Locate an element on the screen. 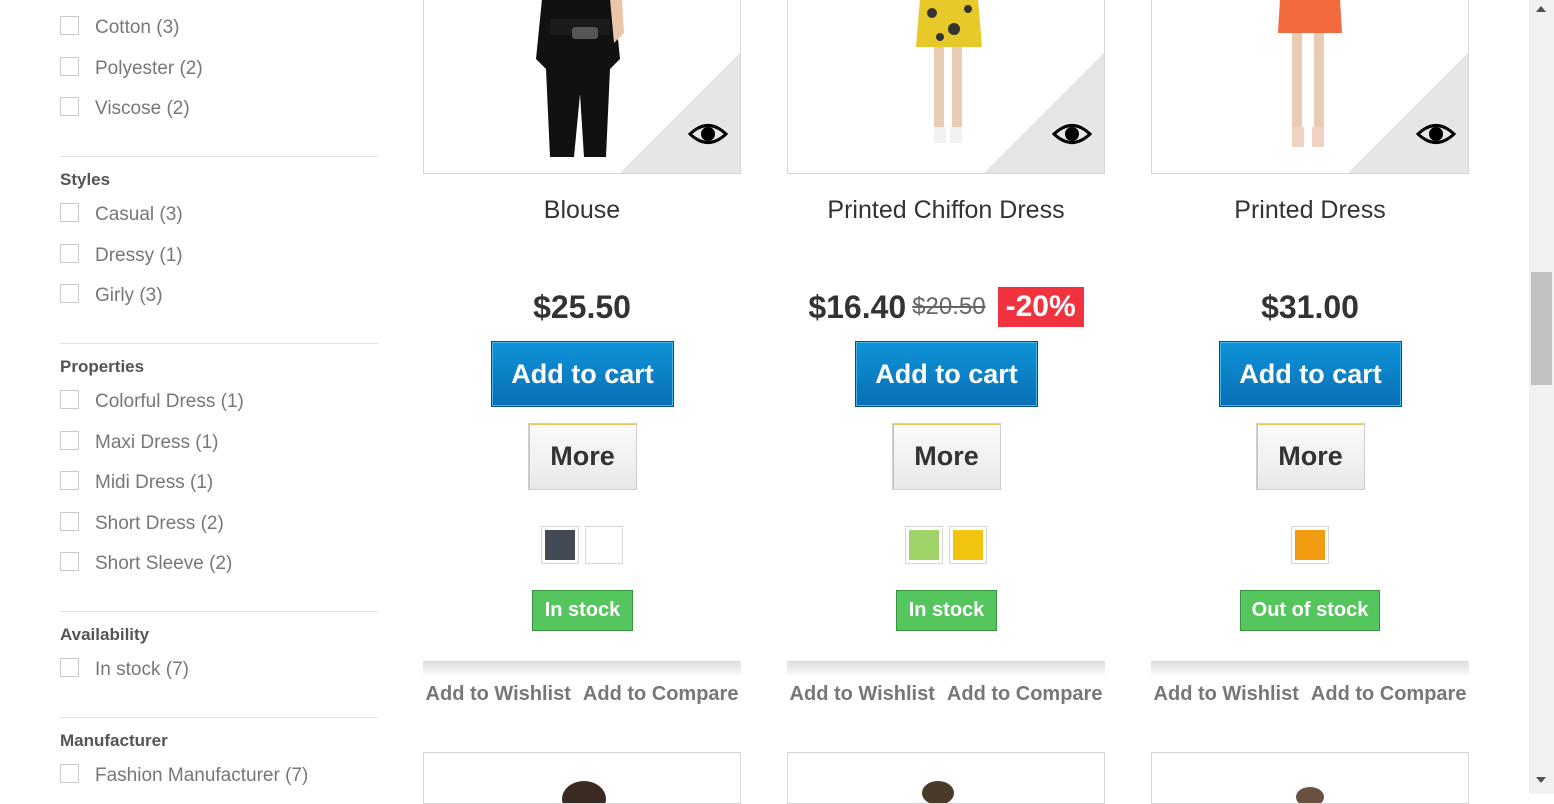 This screenshot has width=1554, height=804. price-row: $25.50 is located at coordinates (582, 307).